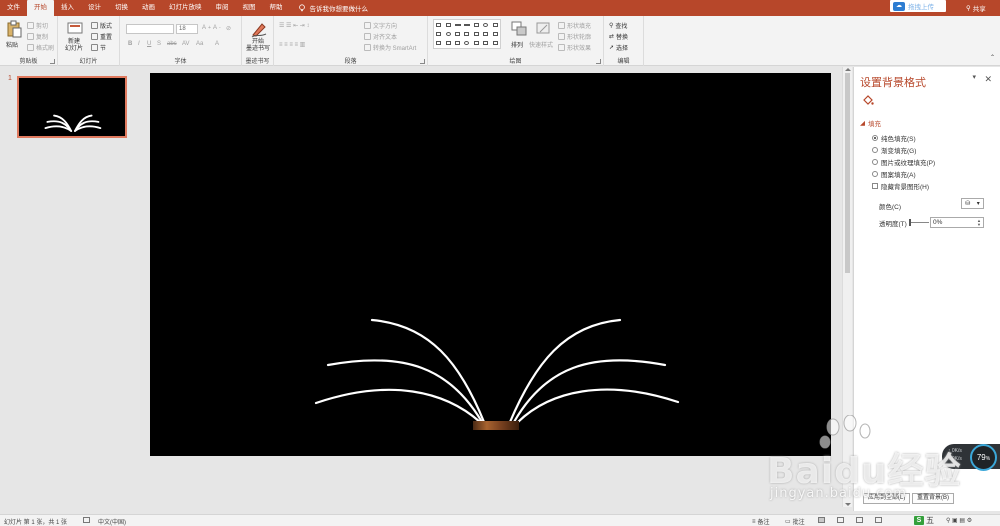 Image resolution: width=1000 pixels, height=526 pixels. I want to click on search-icon: ⚲, so click(611, 26).